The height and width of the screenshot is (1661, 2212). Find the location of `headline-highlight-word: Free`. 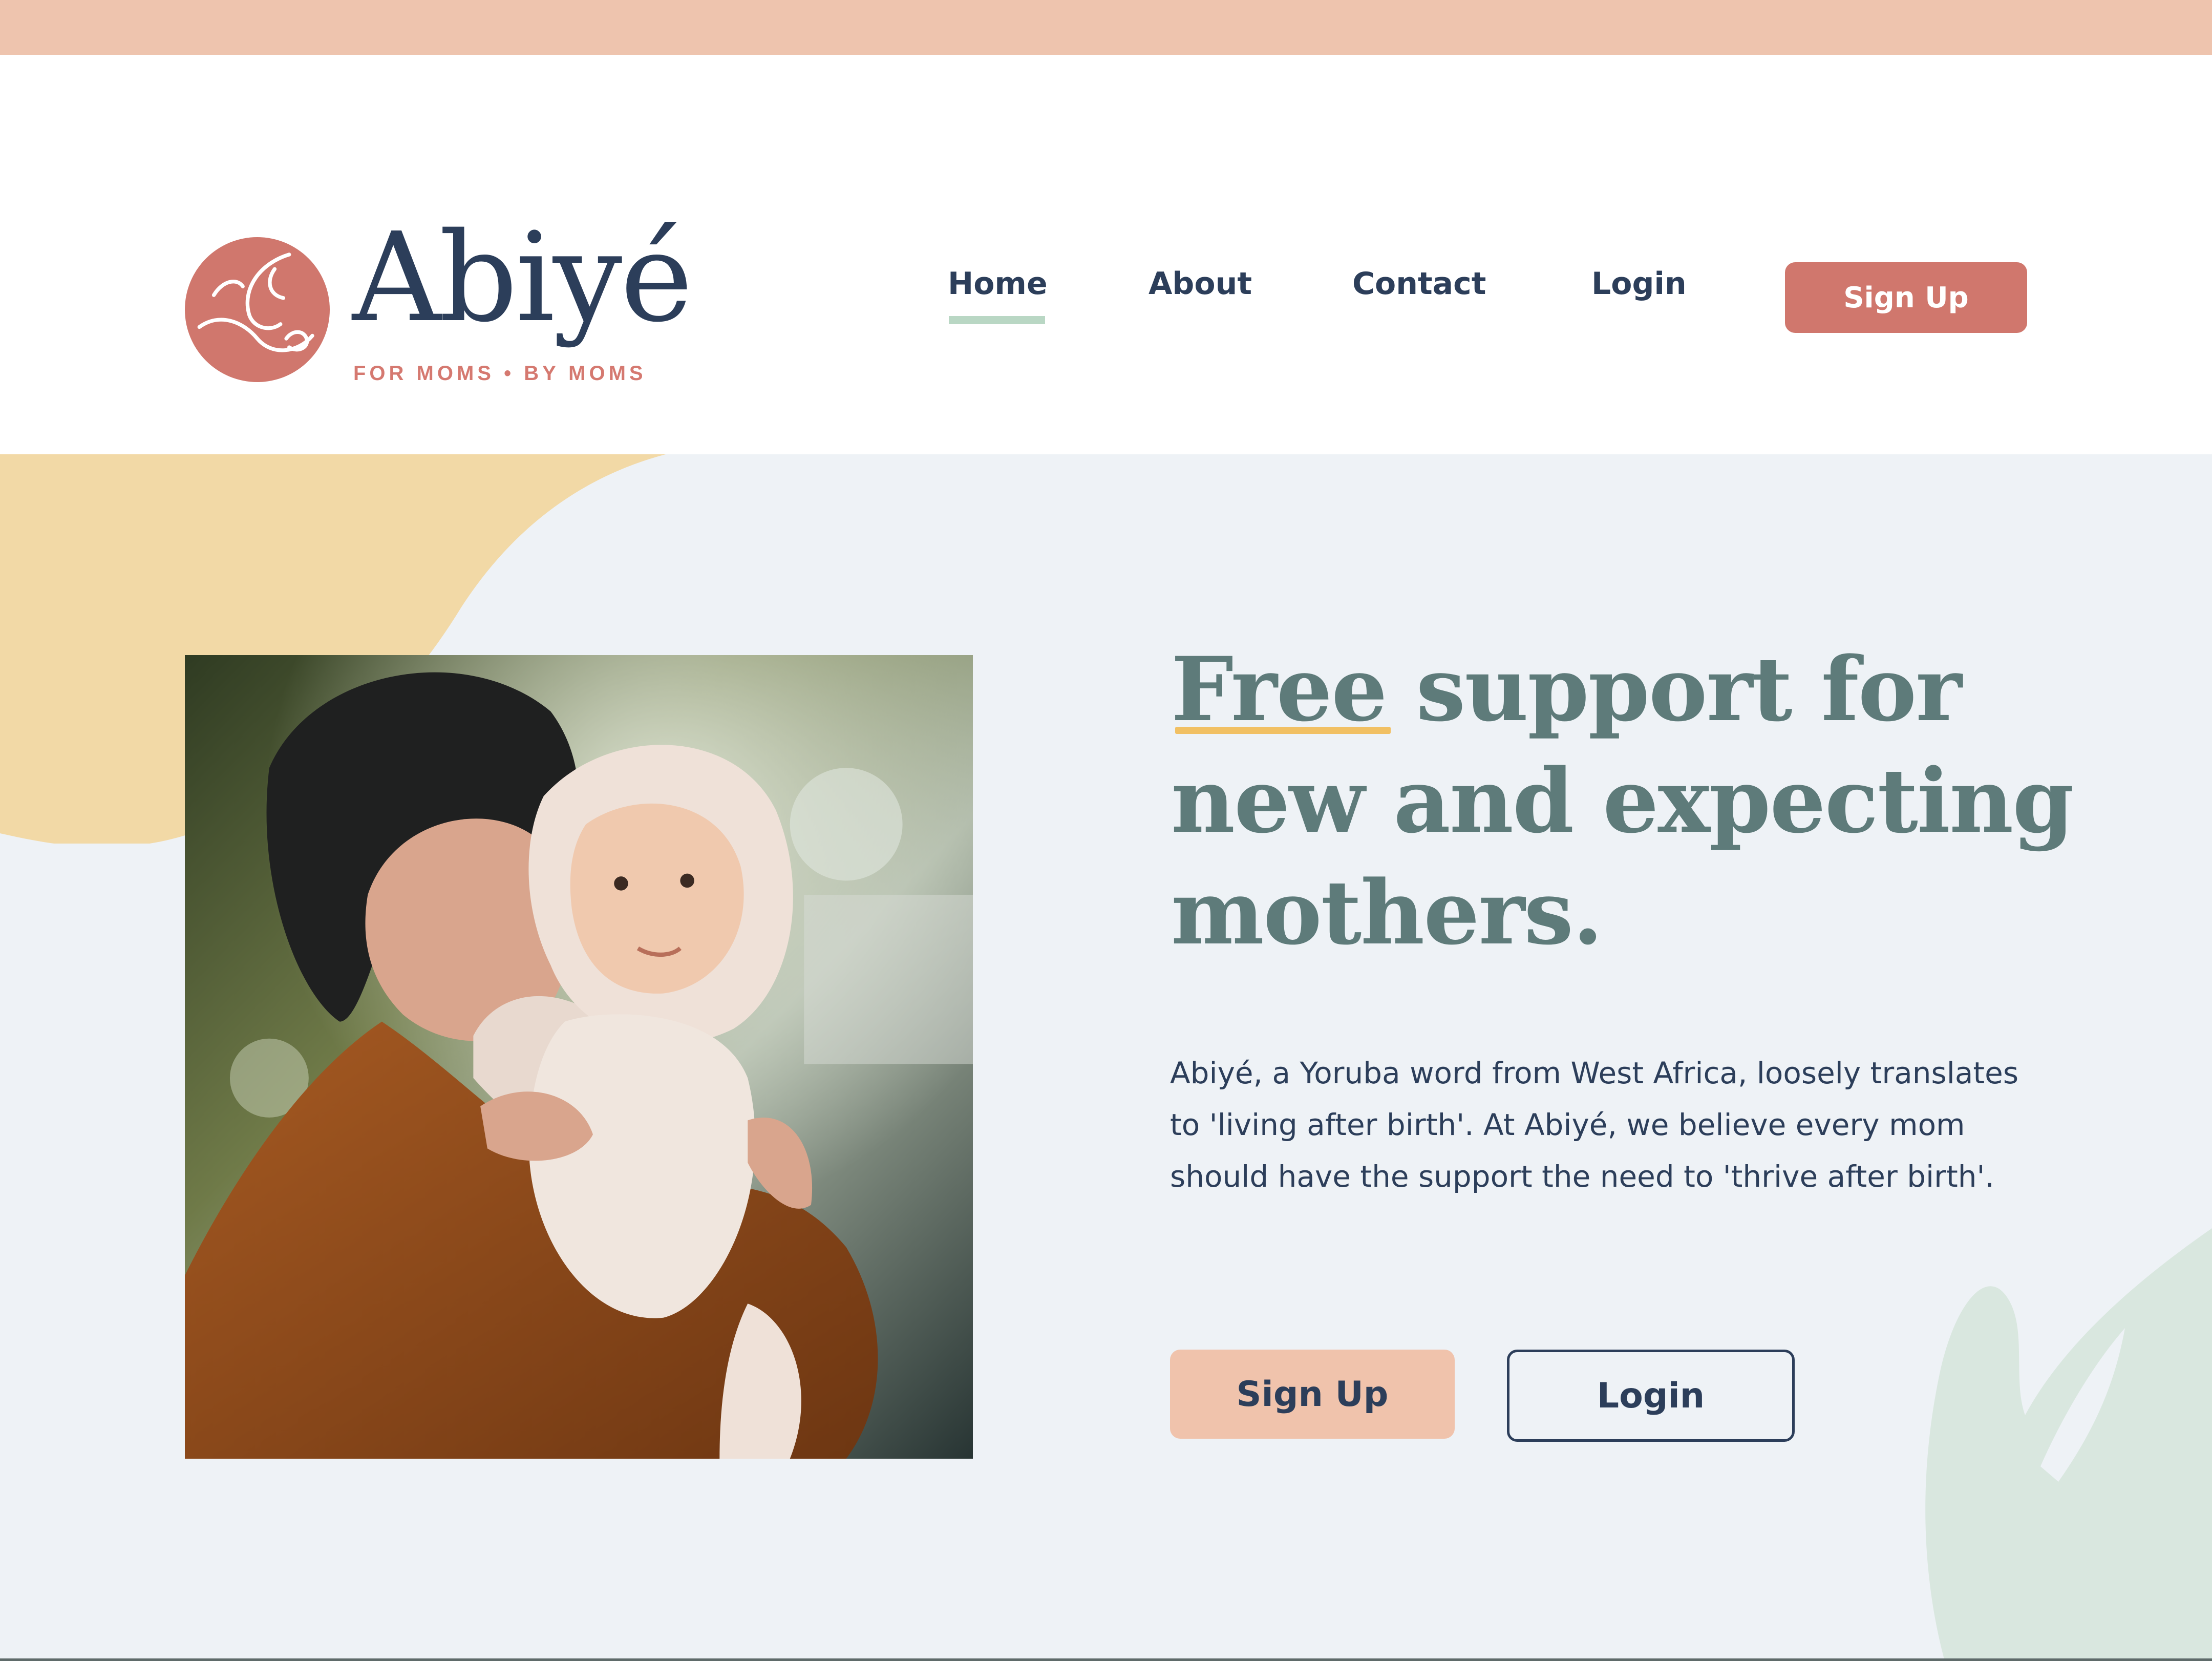

headline-highlight-word: Free is located at coordinates (1281, 689).